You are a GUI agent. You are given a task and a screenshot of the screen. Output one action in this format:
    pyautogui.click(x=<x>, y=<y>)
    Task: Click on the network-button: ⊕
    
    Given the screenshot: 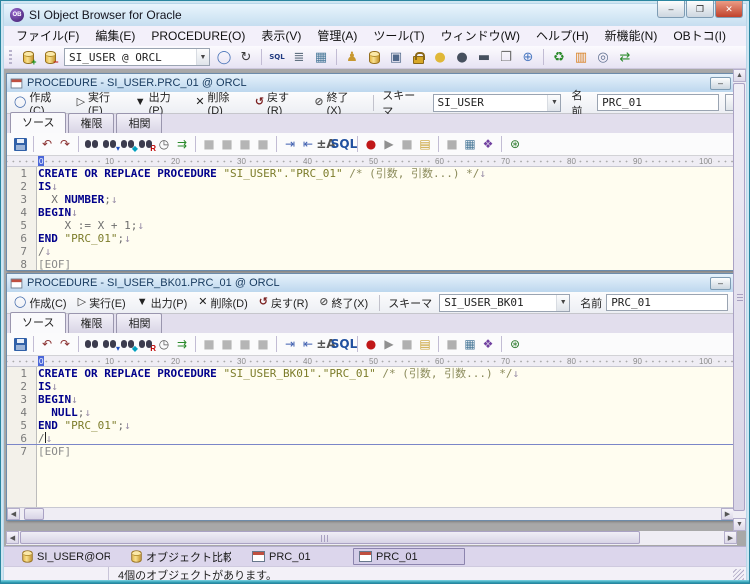 What is the action you would take?
    pyautogui.click(x=528, y=57)
    